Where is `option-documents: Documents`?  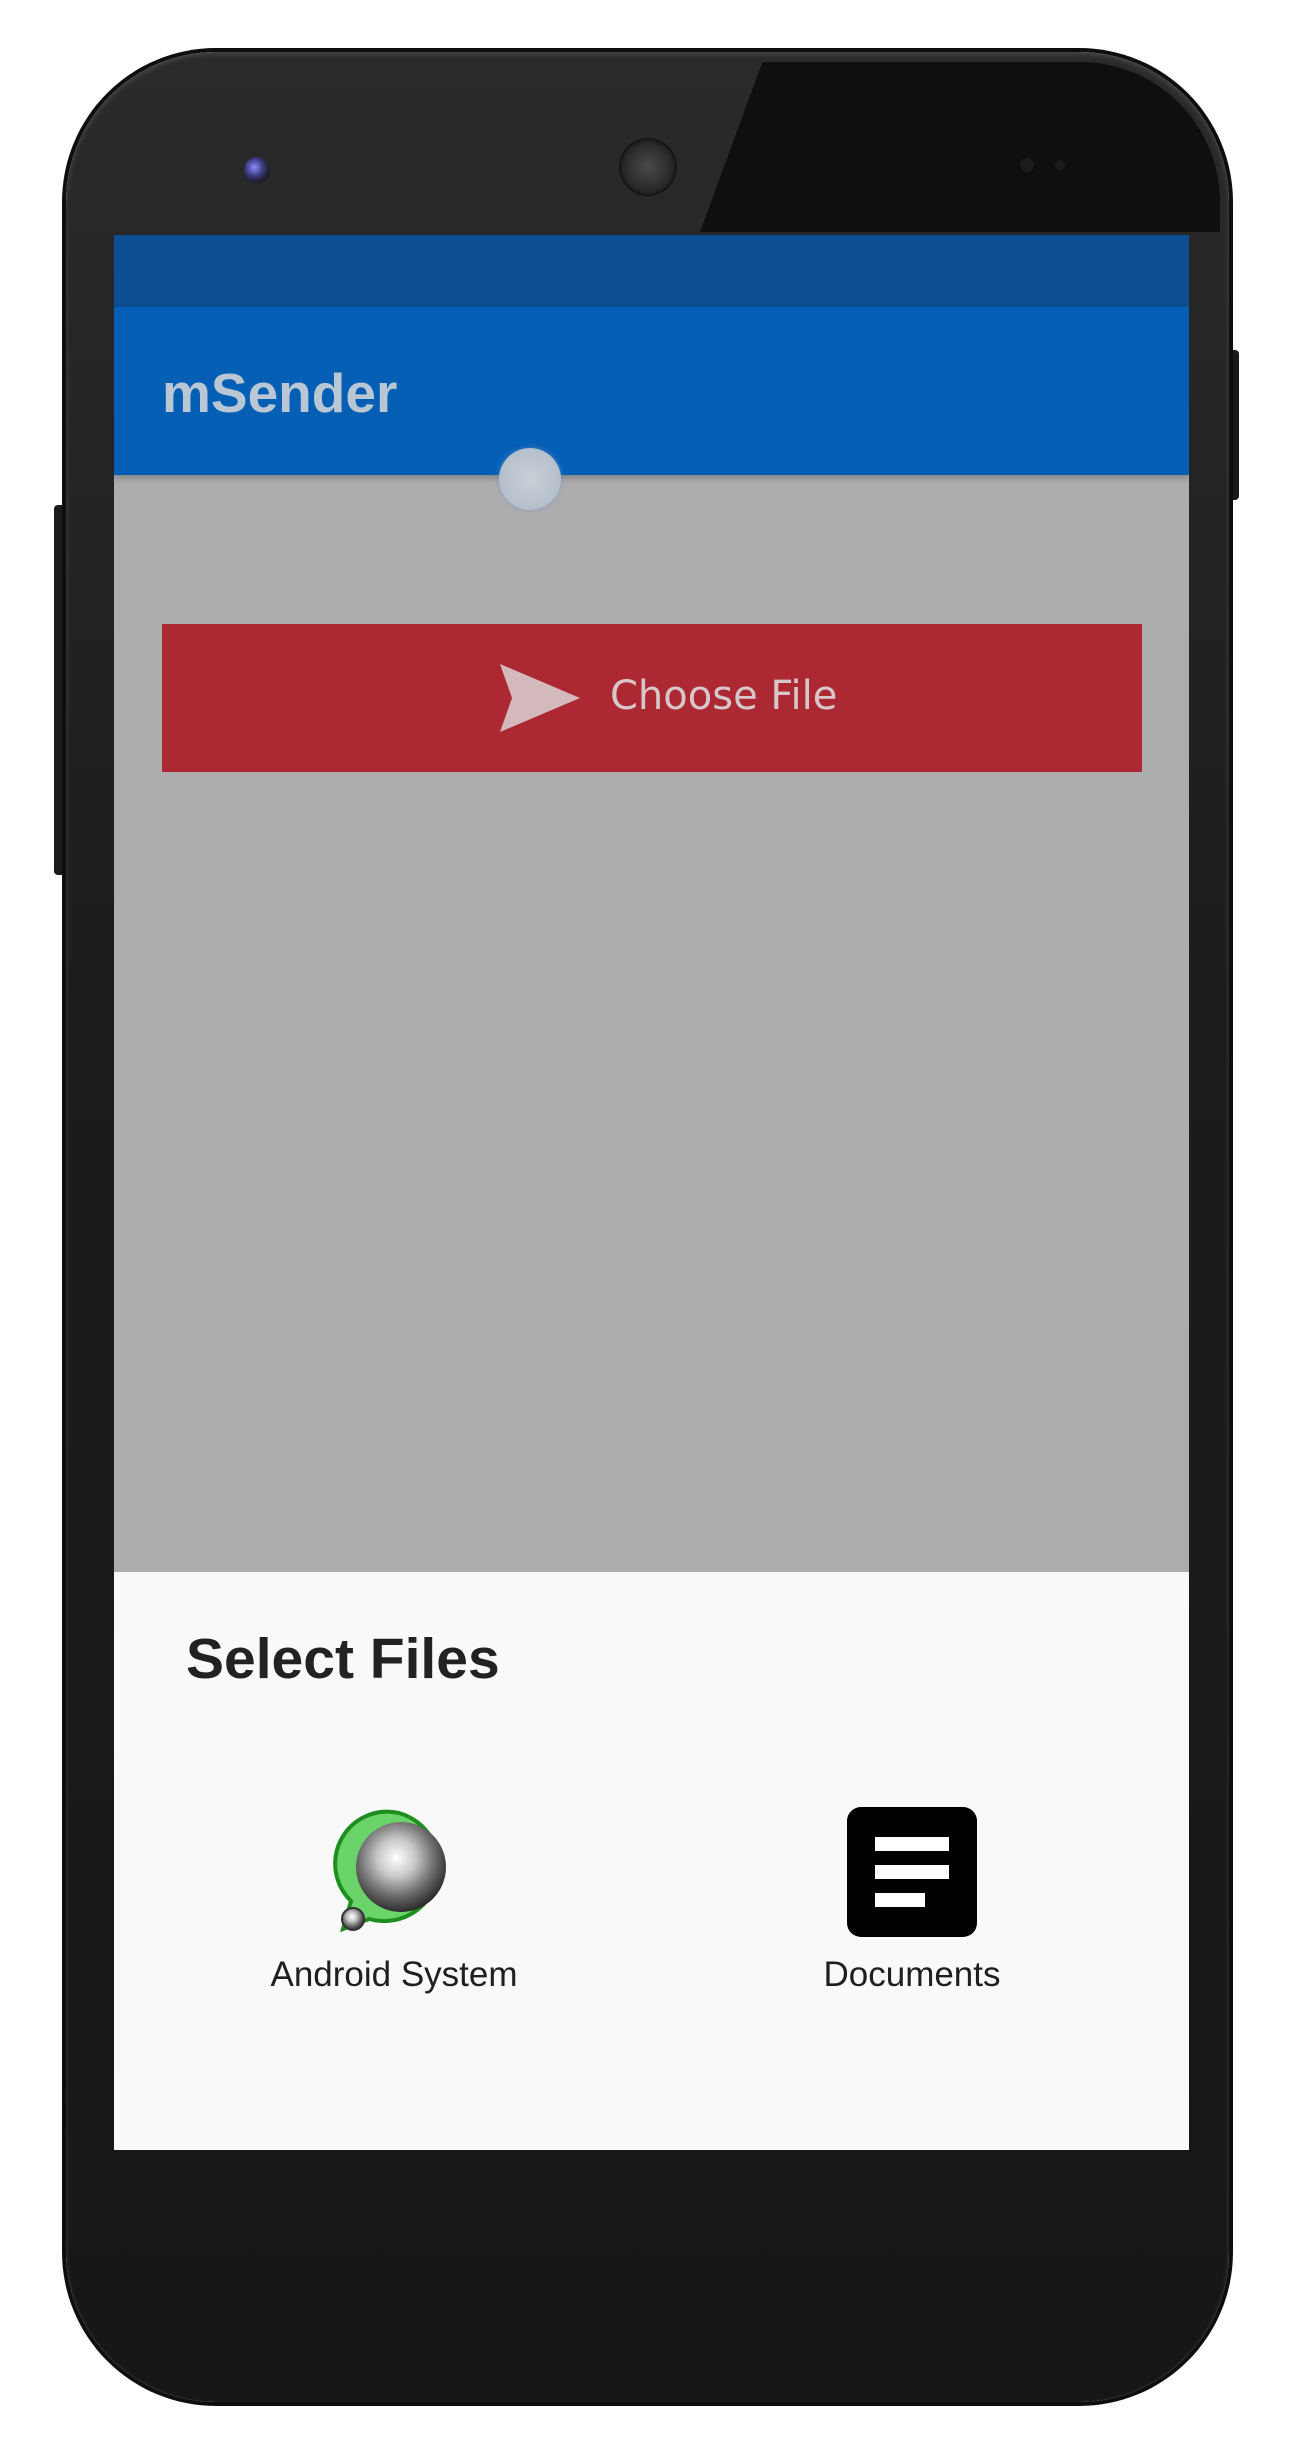
option-documents: Documents is located at coordinates (912, 1917).